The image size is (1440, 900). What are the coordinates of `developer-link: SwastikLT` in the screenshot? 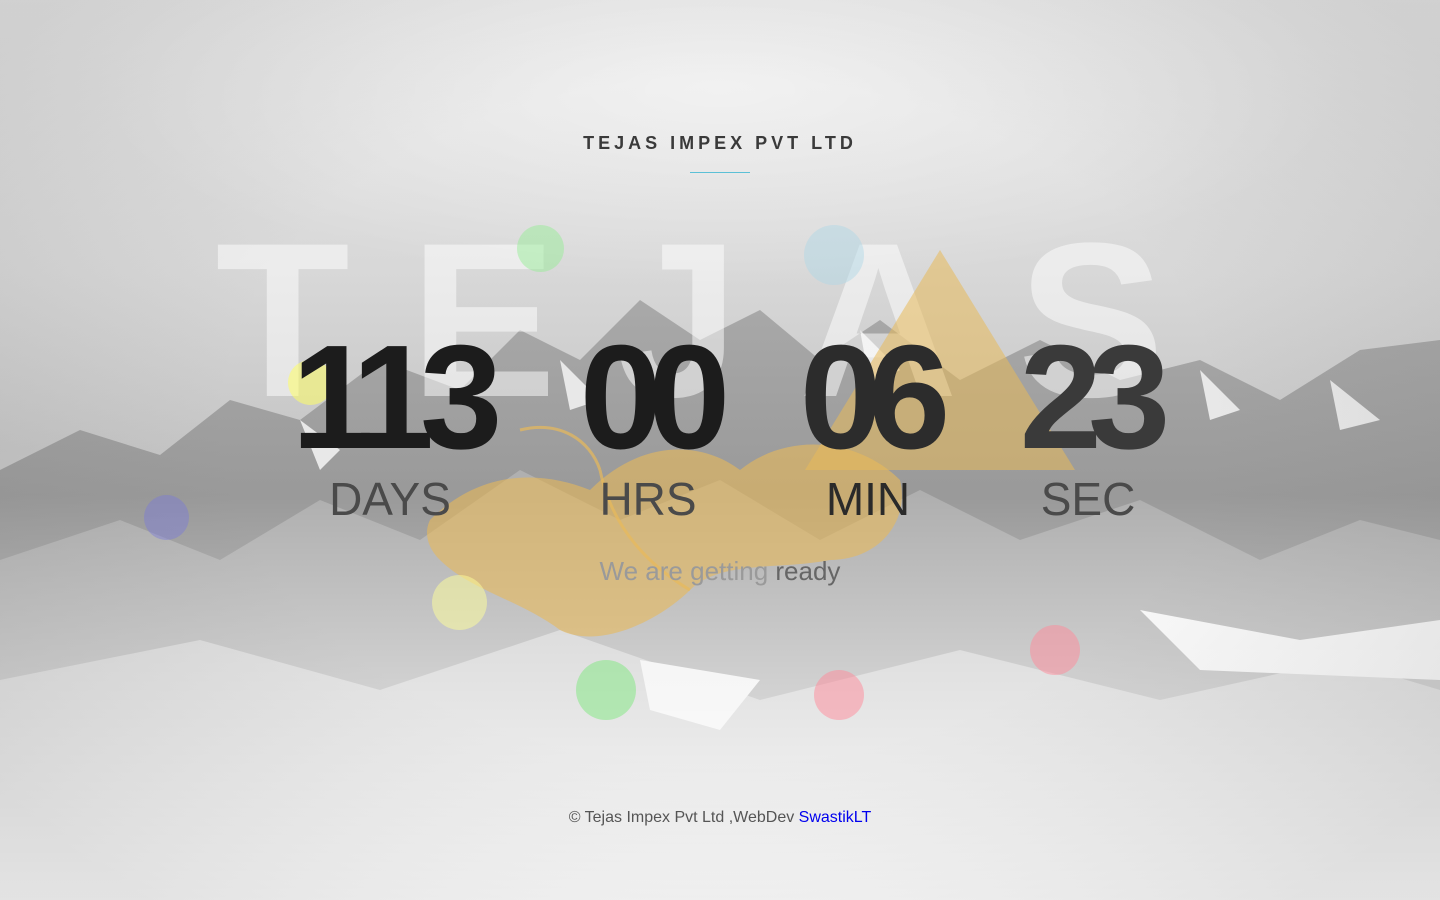 It's located at (835, 817).